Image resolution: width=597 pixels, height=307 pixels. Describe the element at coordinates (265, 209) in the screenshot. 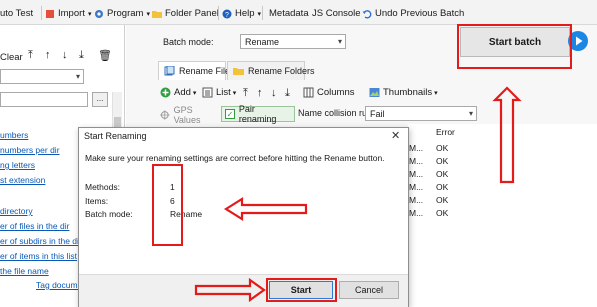

I see `annotation-arrow-left` at that location.